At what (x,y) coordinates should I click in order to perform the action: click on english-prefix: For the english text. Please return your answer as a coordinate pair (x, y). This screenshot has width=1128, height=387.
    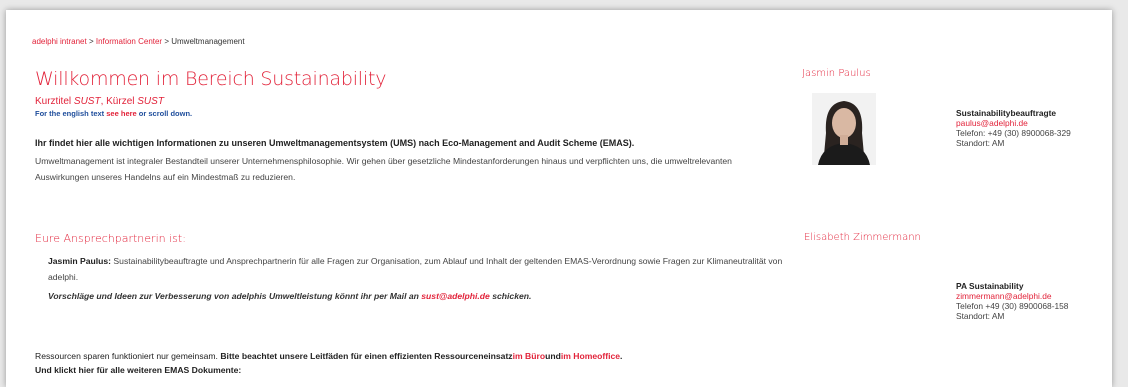
    Looking at the image, I should click on (71, 113).